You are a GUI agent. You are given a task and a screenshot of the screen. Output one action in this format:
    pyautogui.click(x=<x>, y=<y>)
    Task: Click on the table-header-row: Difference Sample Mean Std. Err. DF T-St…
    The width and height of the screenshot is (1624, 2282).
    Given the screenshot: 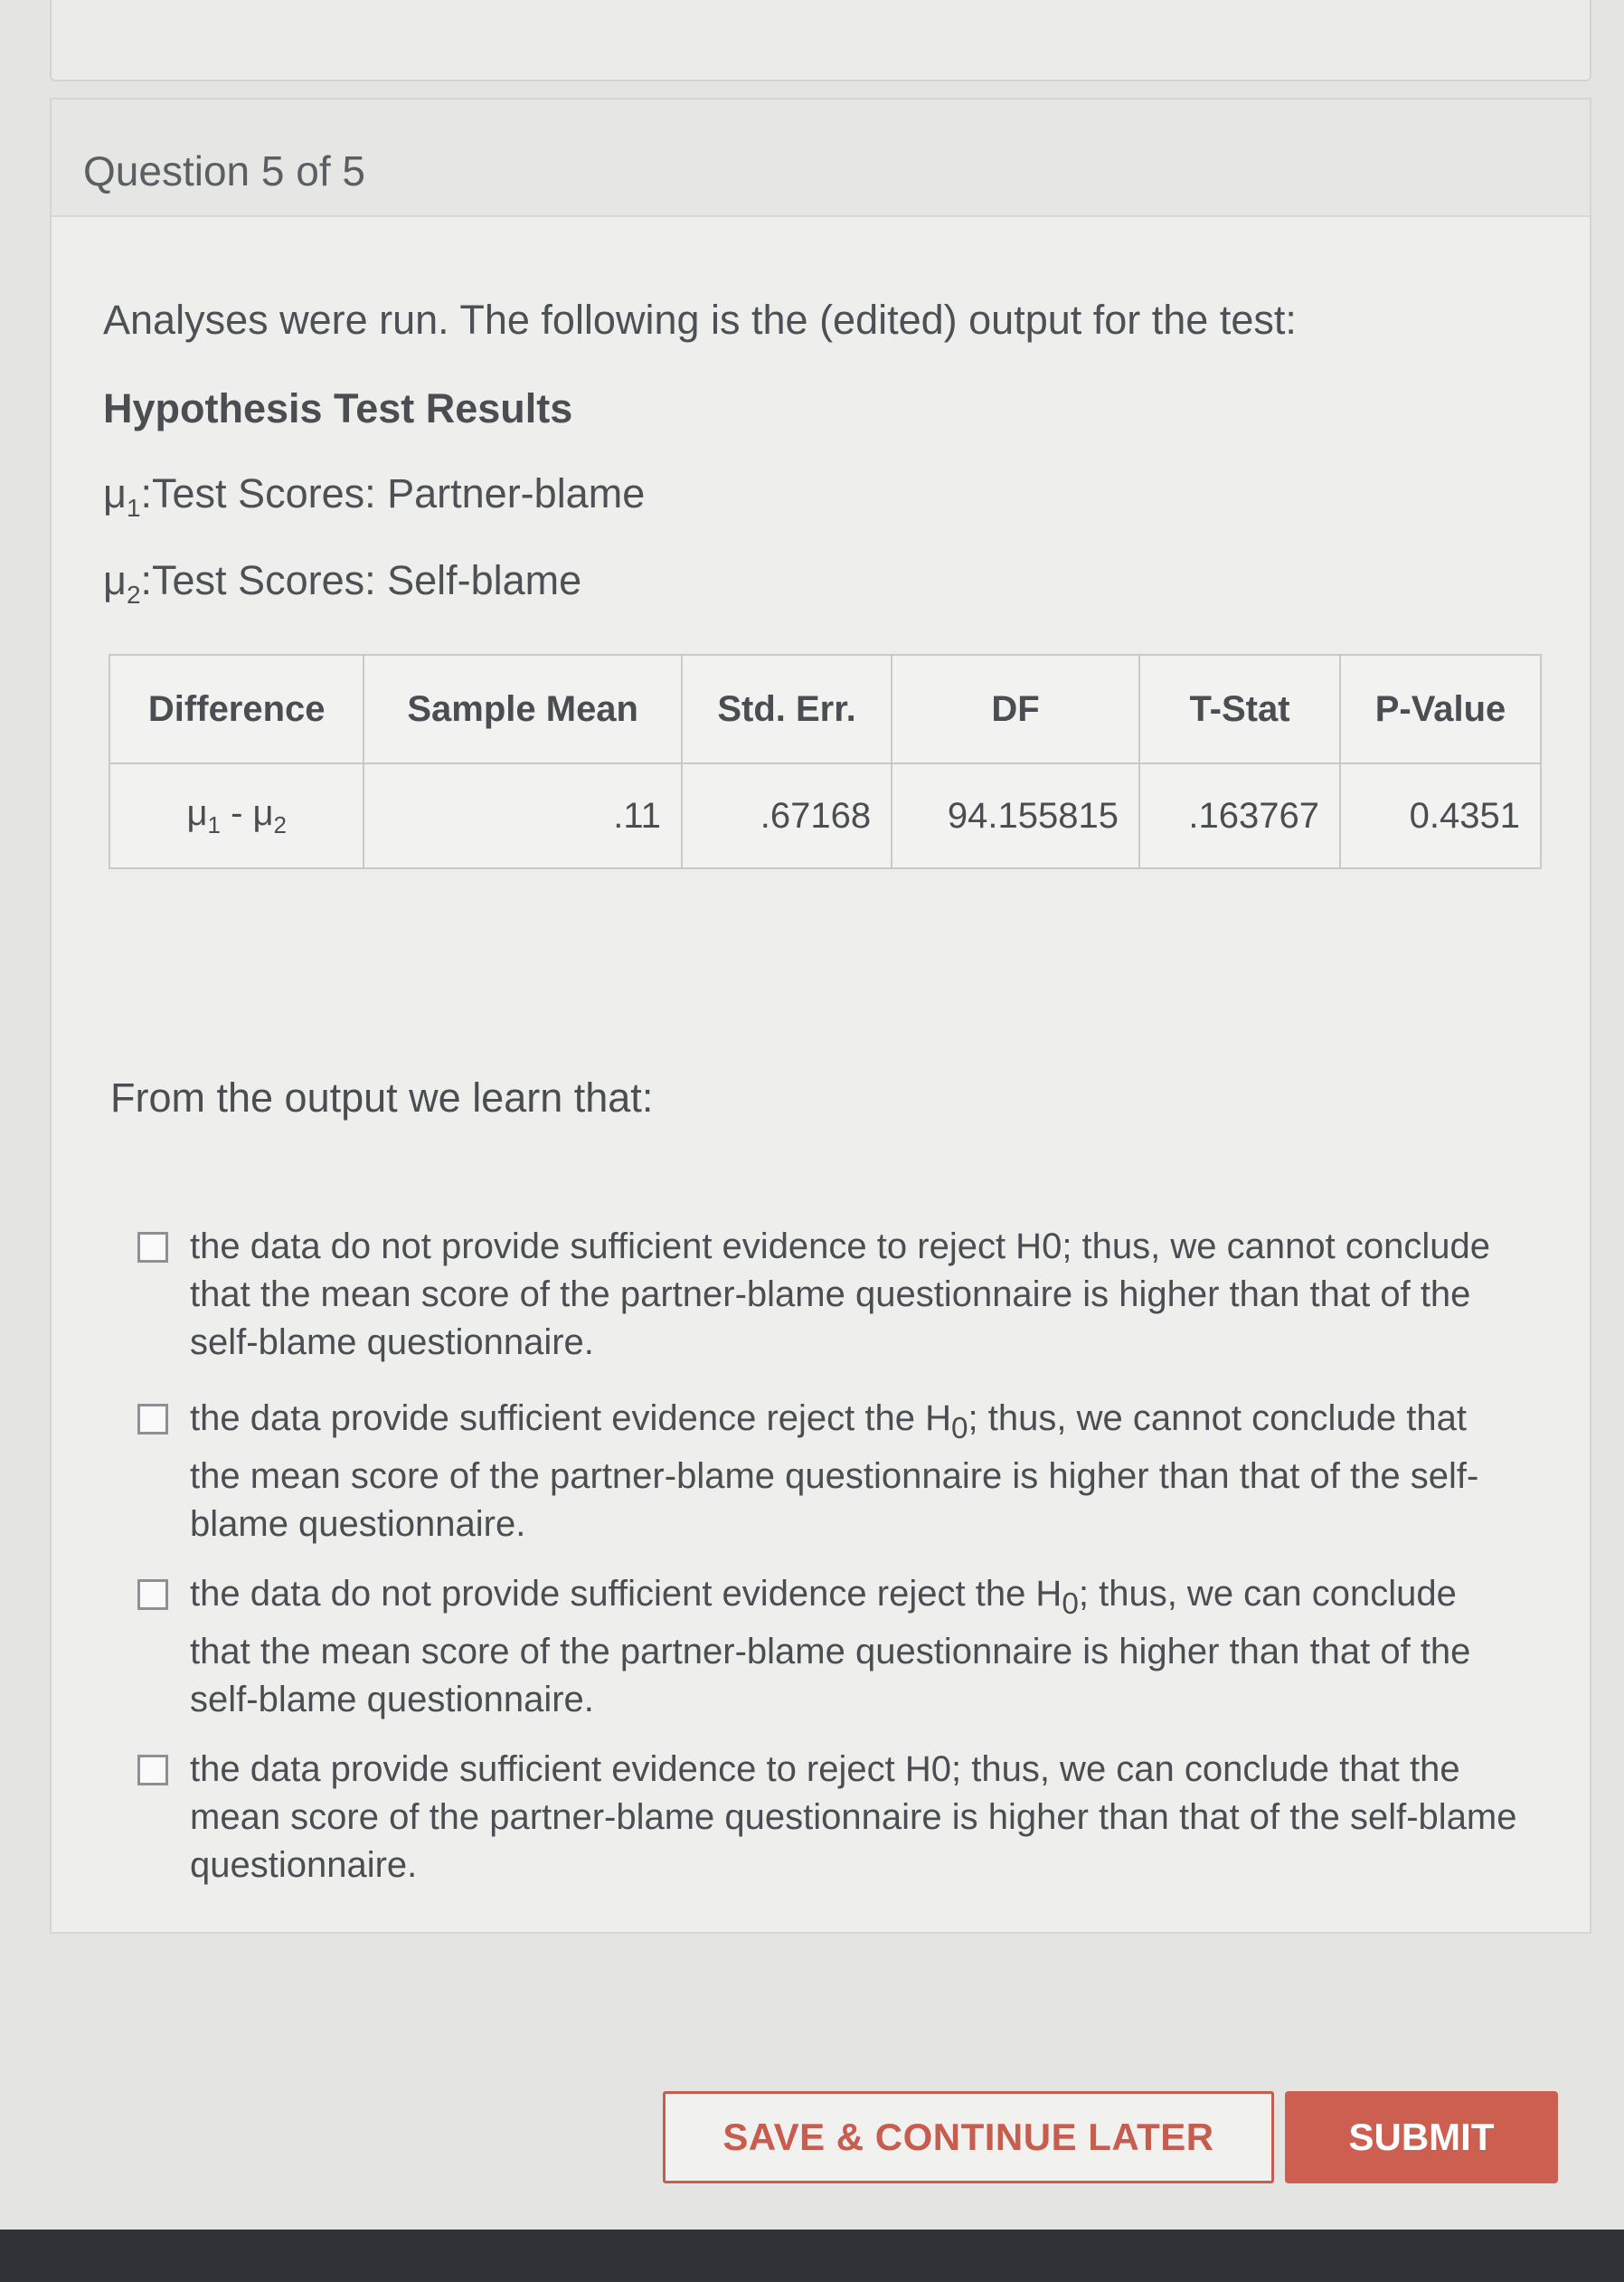 What is the action you would take?
    pyautogui.click(x=825, y=709)
    